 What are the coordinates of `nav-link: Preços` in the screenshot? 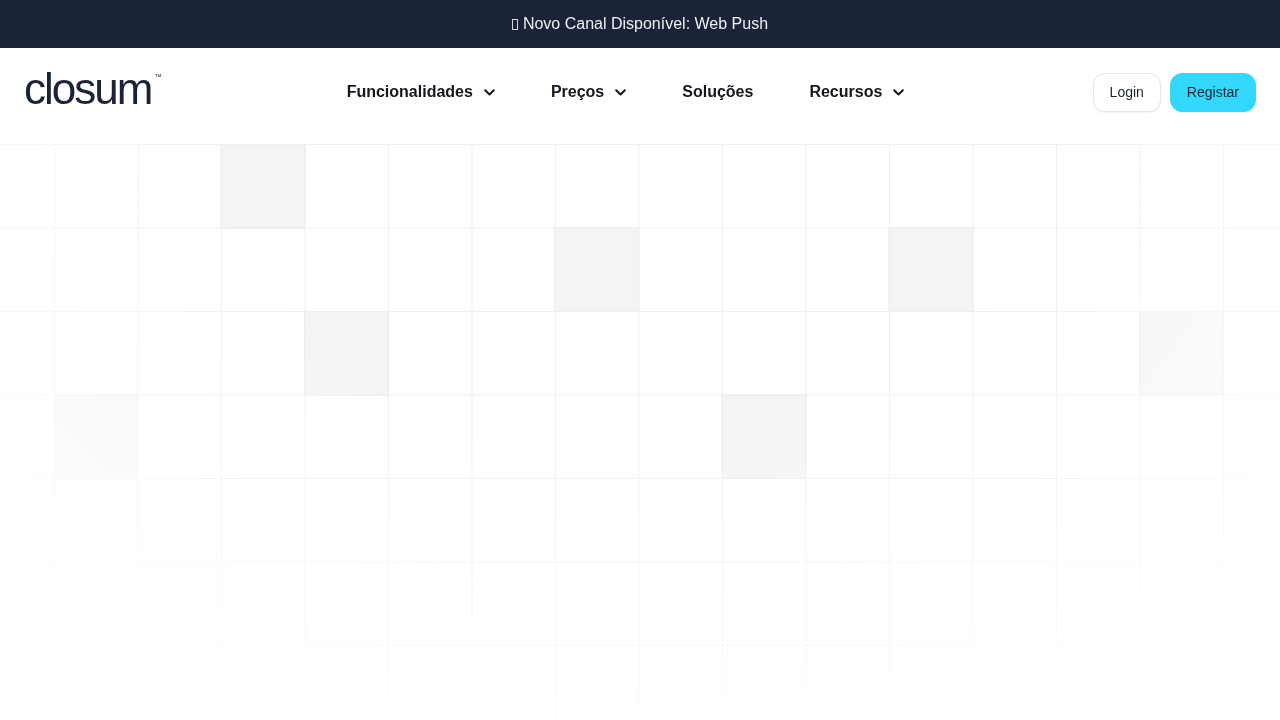 It's located at (588, 92).